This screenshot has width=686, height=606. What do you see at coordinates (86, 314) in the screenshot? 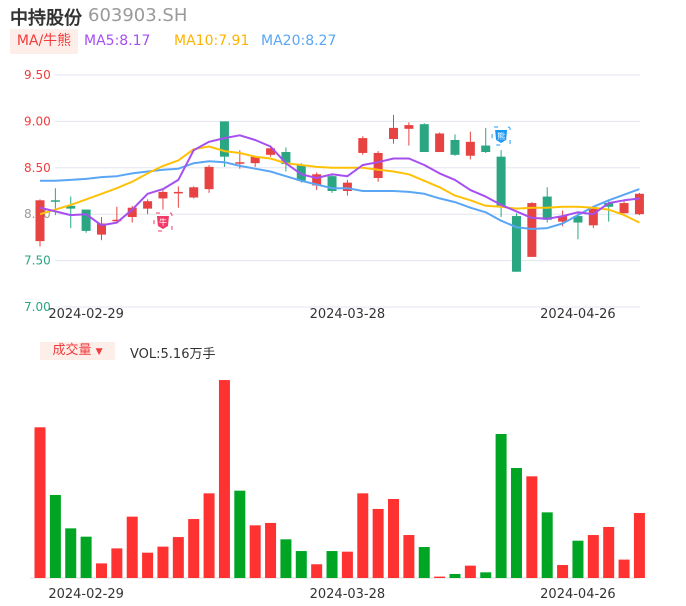
I see `x-tick-label: 2024-02-29` at bounding box center [86, 314].